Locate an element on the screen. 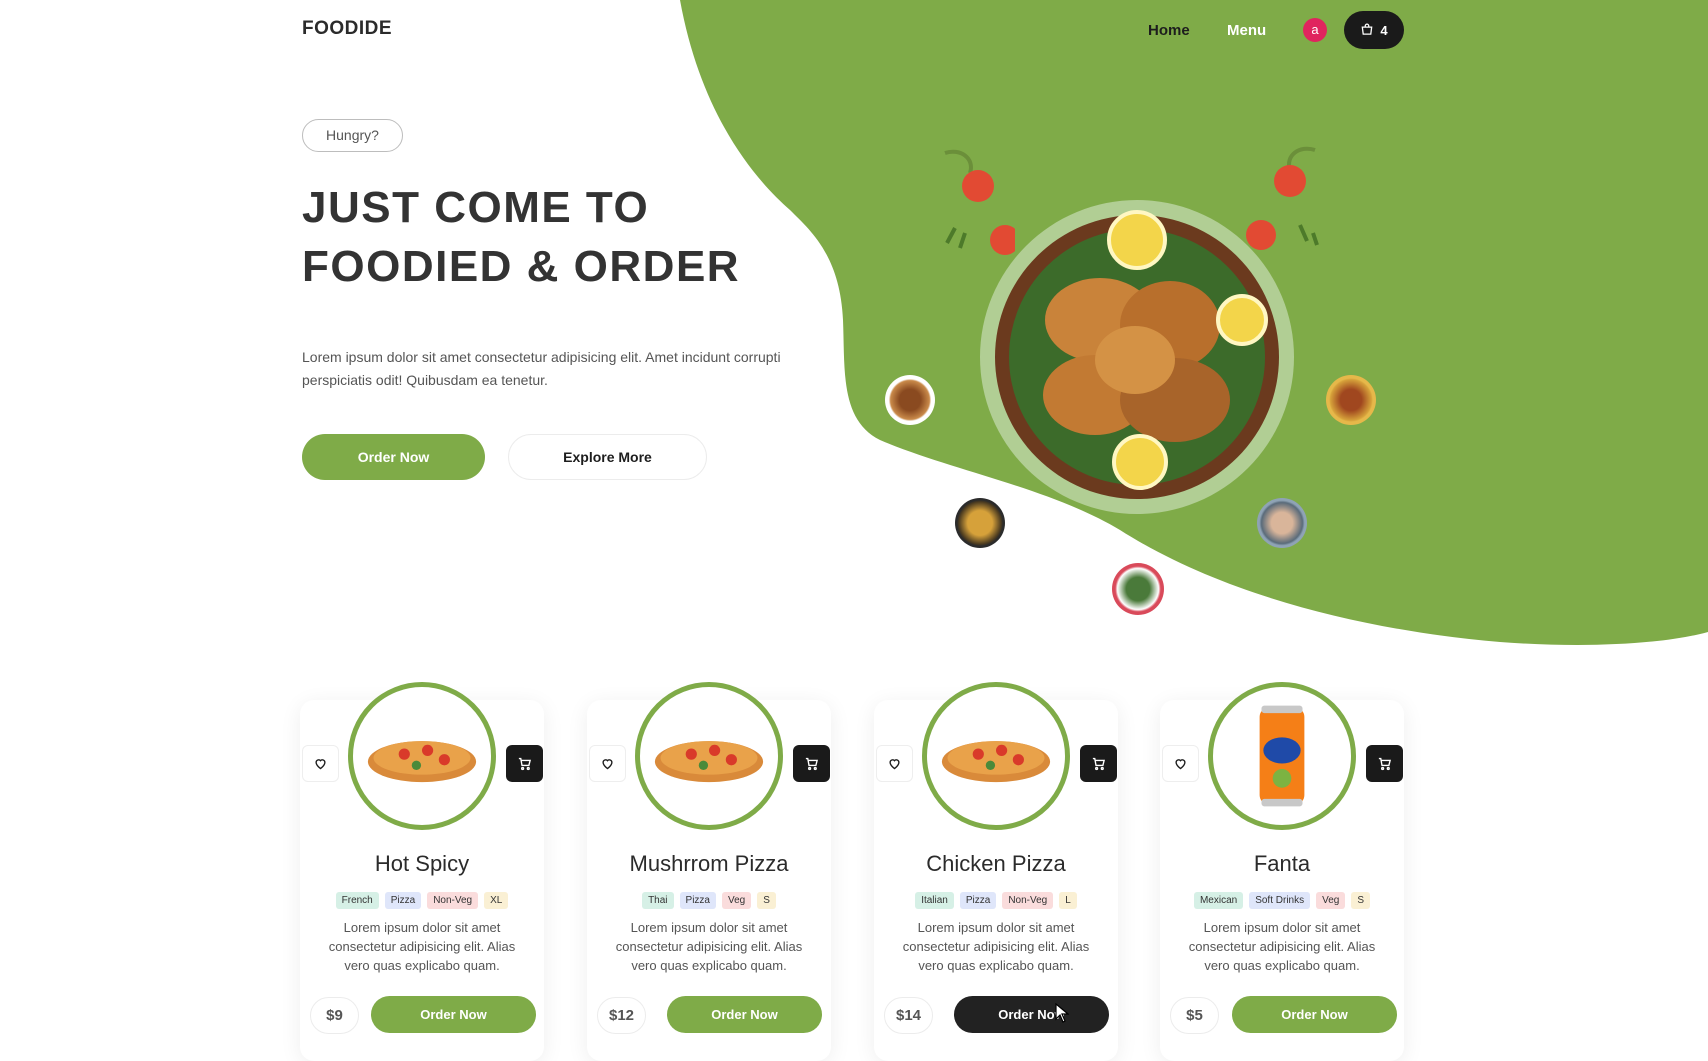 Image resolution: width=1708 pixels, height=1061 pixels. user-avatar: a is located at coordinates (1315, 30).